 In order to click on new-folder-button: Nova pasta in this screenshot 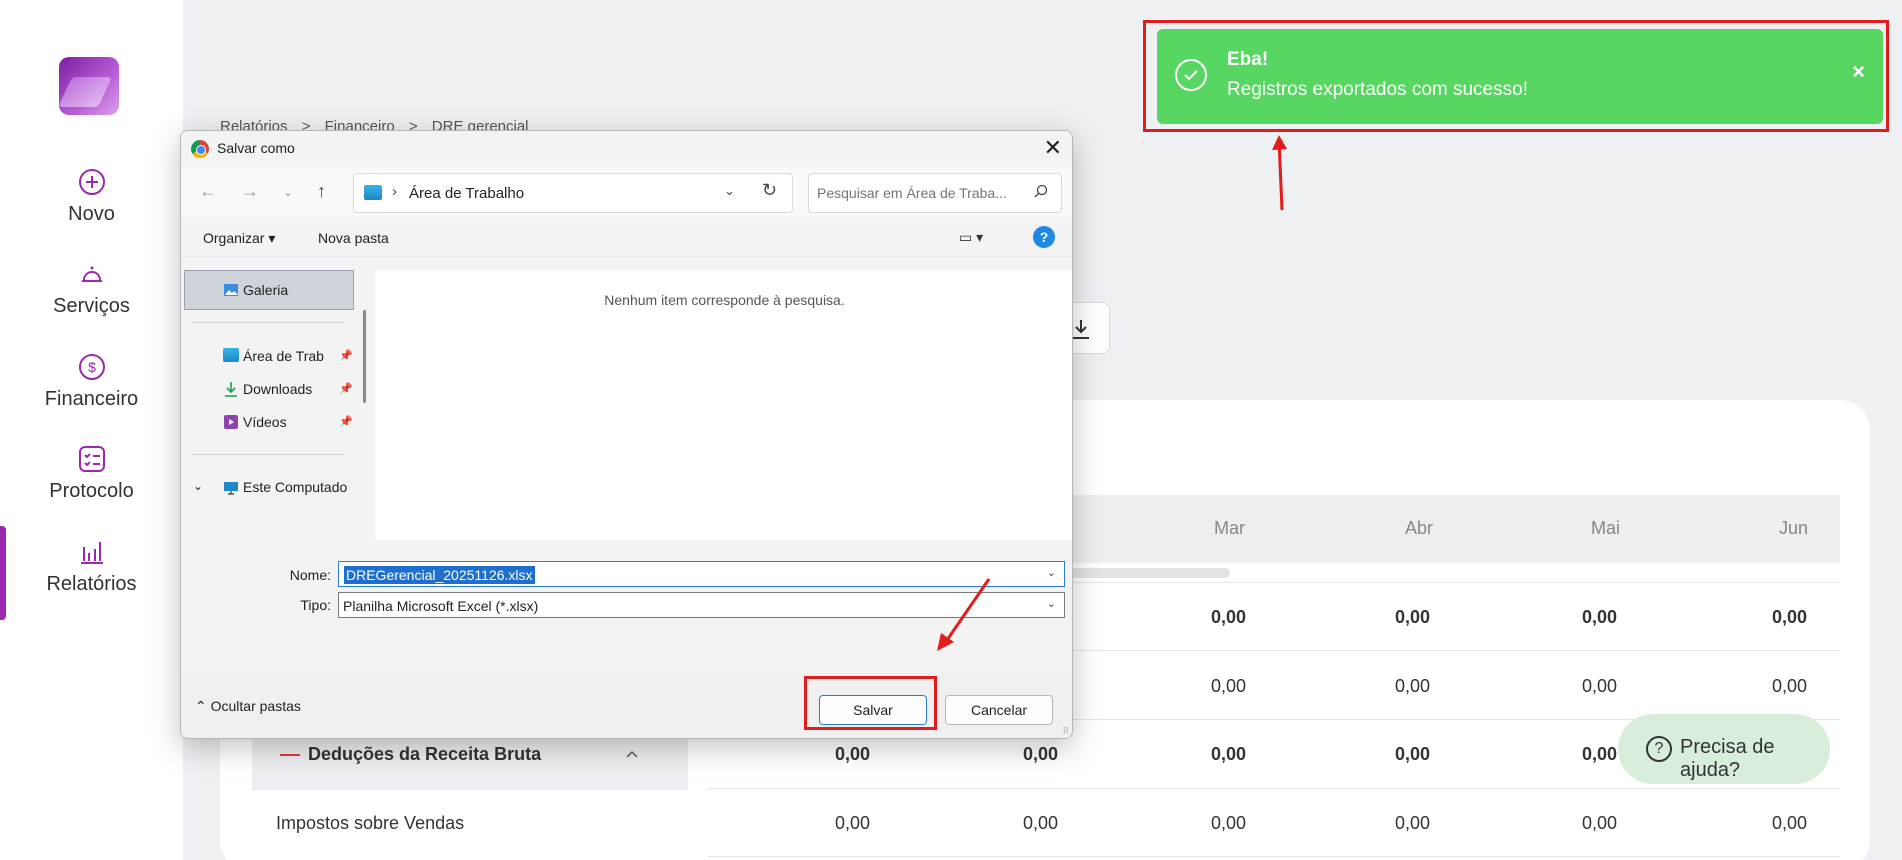, I will do `click(353, 238)`.